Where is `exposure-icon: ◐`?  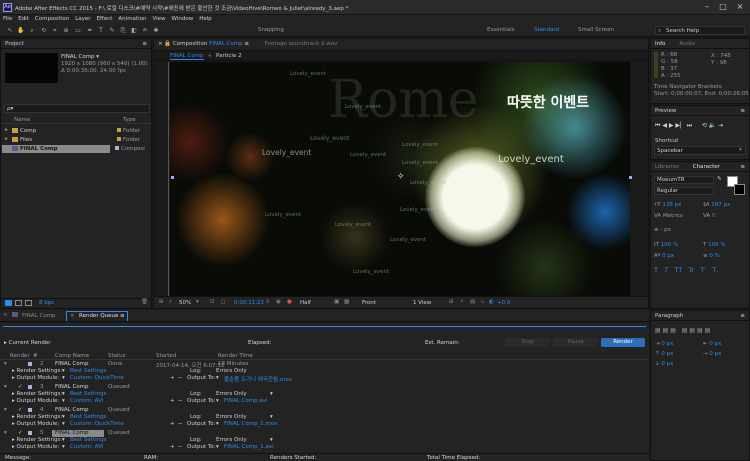
exposure-icon: ◐ is located at coordinates (491, 302).